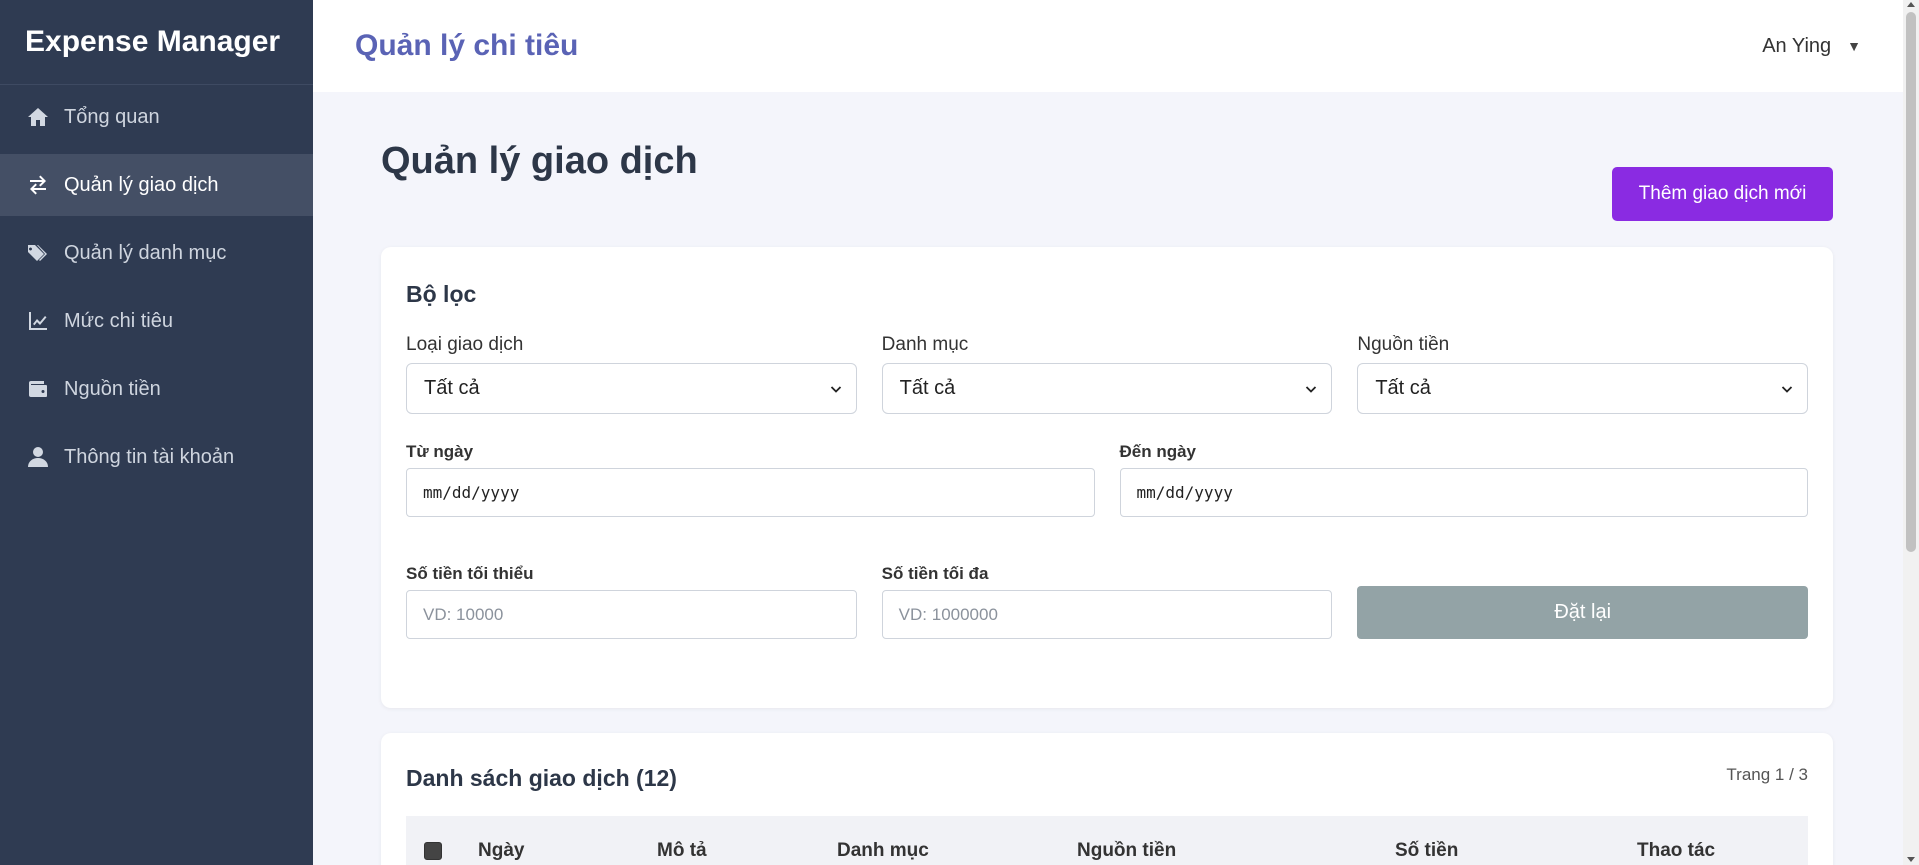  Describe the element at coordinates (38, 389) in the screenshot. I see `wallet-icon` at that location.